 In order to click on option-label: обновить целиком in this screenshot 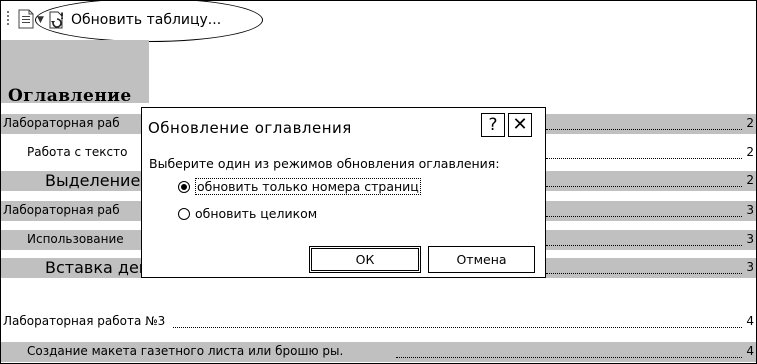, I will do `click(256, 213)`.